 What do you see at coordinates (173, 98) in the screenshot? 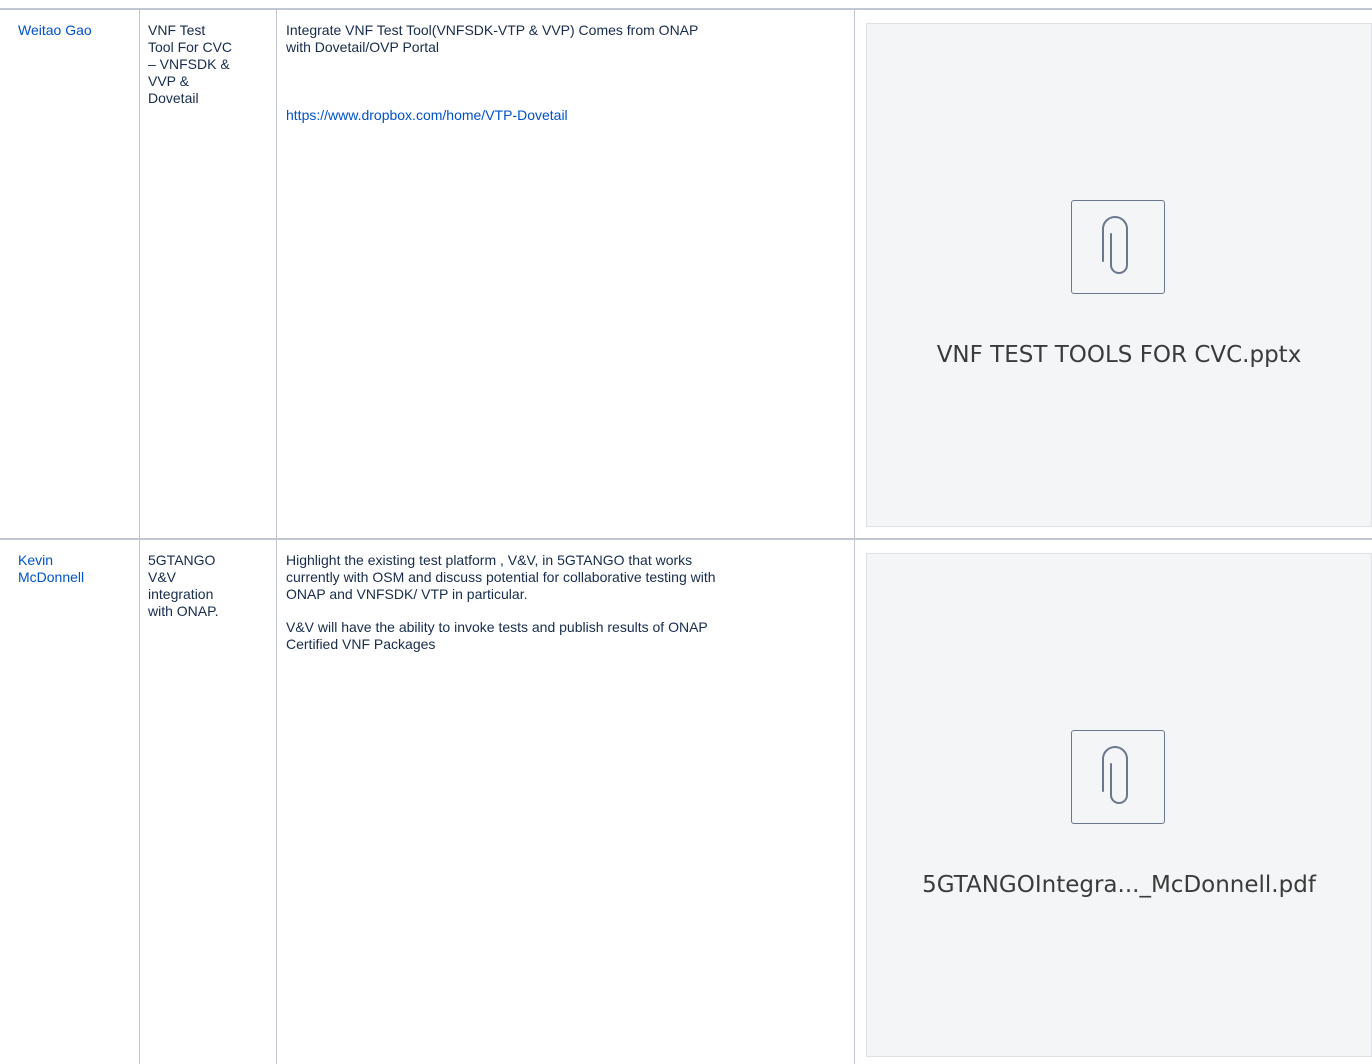
I see `topic-line: Dovetail` at bounding box center [173, 98].